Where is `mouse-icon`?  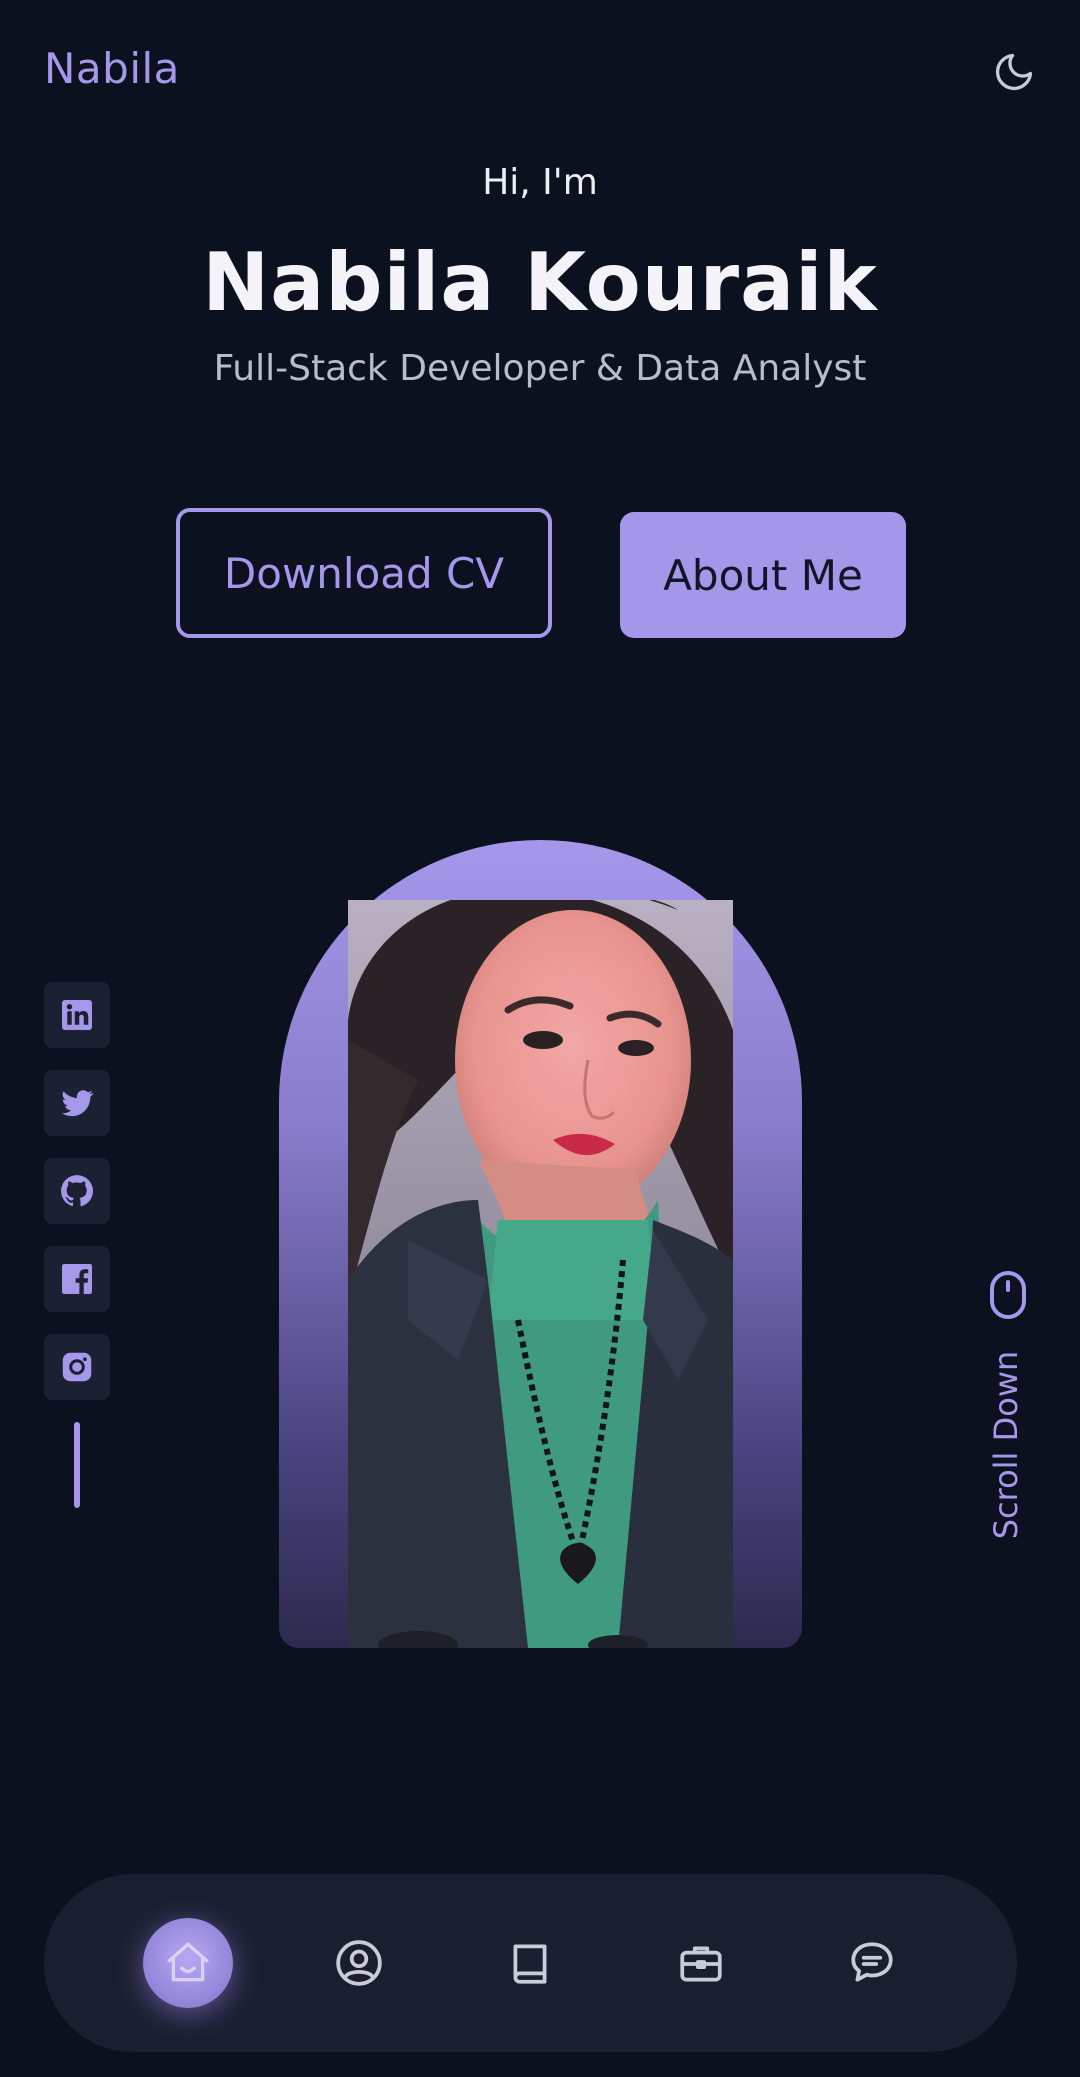 mouse-icon is located at coordinates (1008, 1295).